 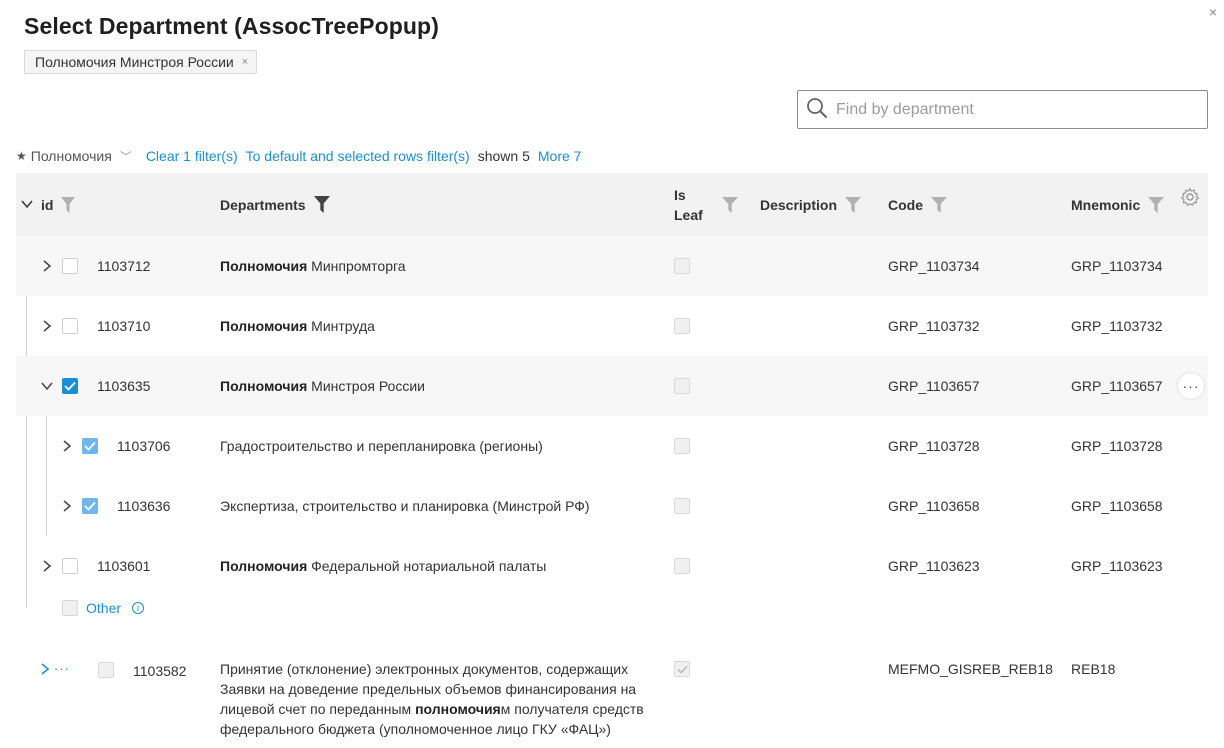 What do you see at coordinates (1117, 266) in the screenshot?
I see `row-mnemonic: GRP_1103734` at bounding box center [1117, 266].